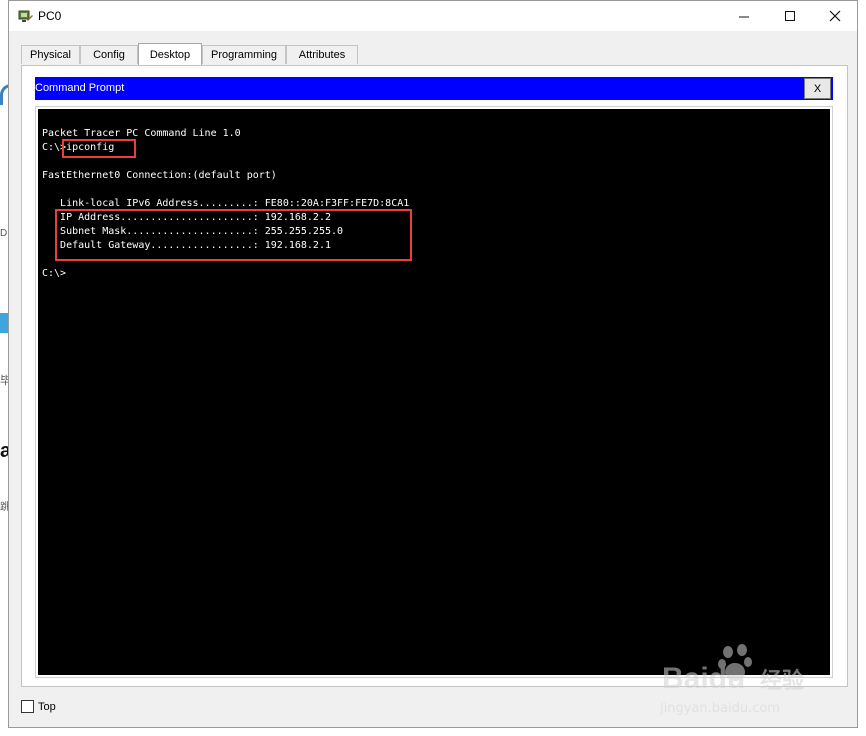 This screenshot has height=736, width=866. I want to click on command-prompt-title: Command Prompt, so click(80, 88).